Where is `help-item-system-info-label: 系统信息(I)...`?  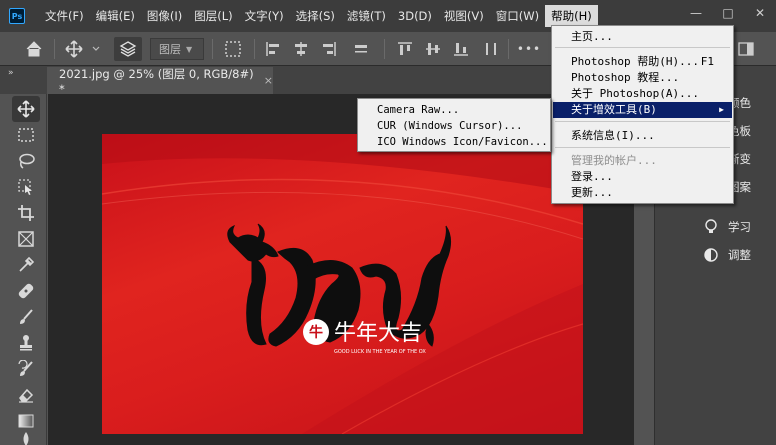
help-item-system-info-label: 系统信息(I)... is located at coordinates (613, 135).